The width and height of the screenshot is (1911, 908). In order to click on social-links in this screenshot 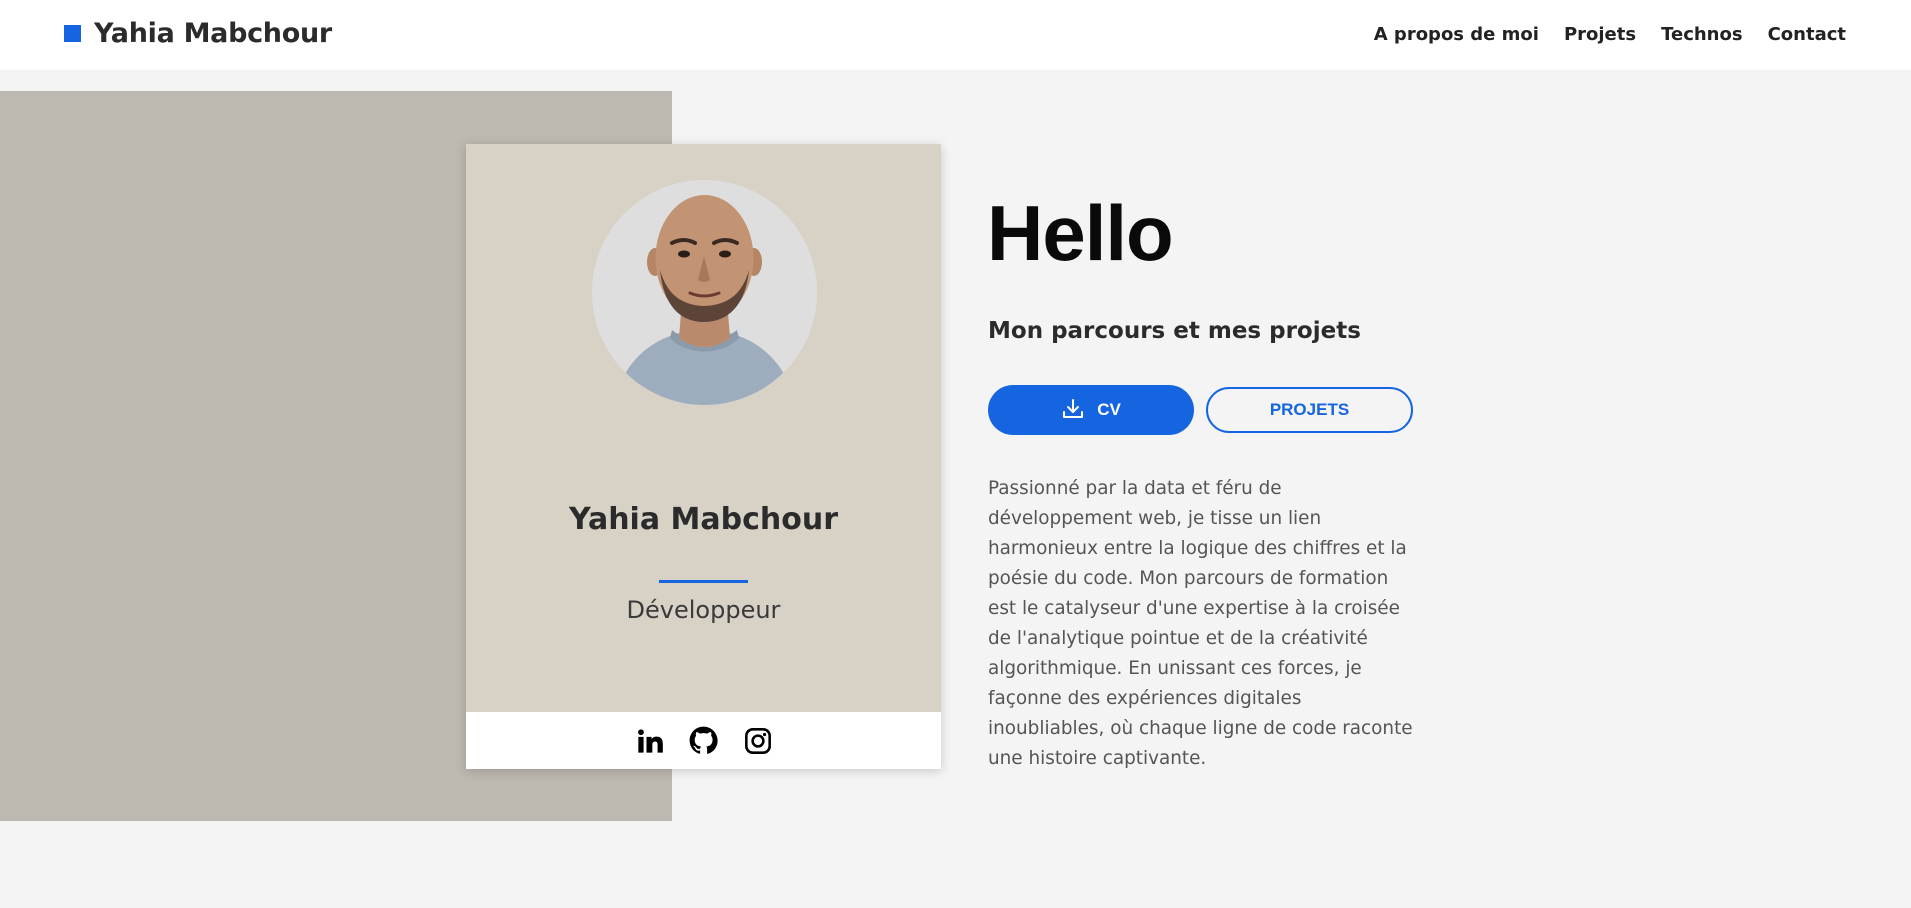, I will do `click(703, 740)`.